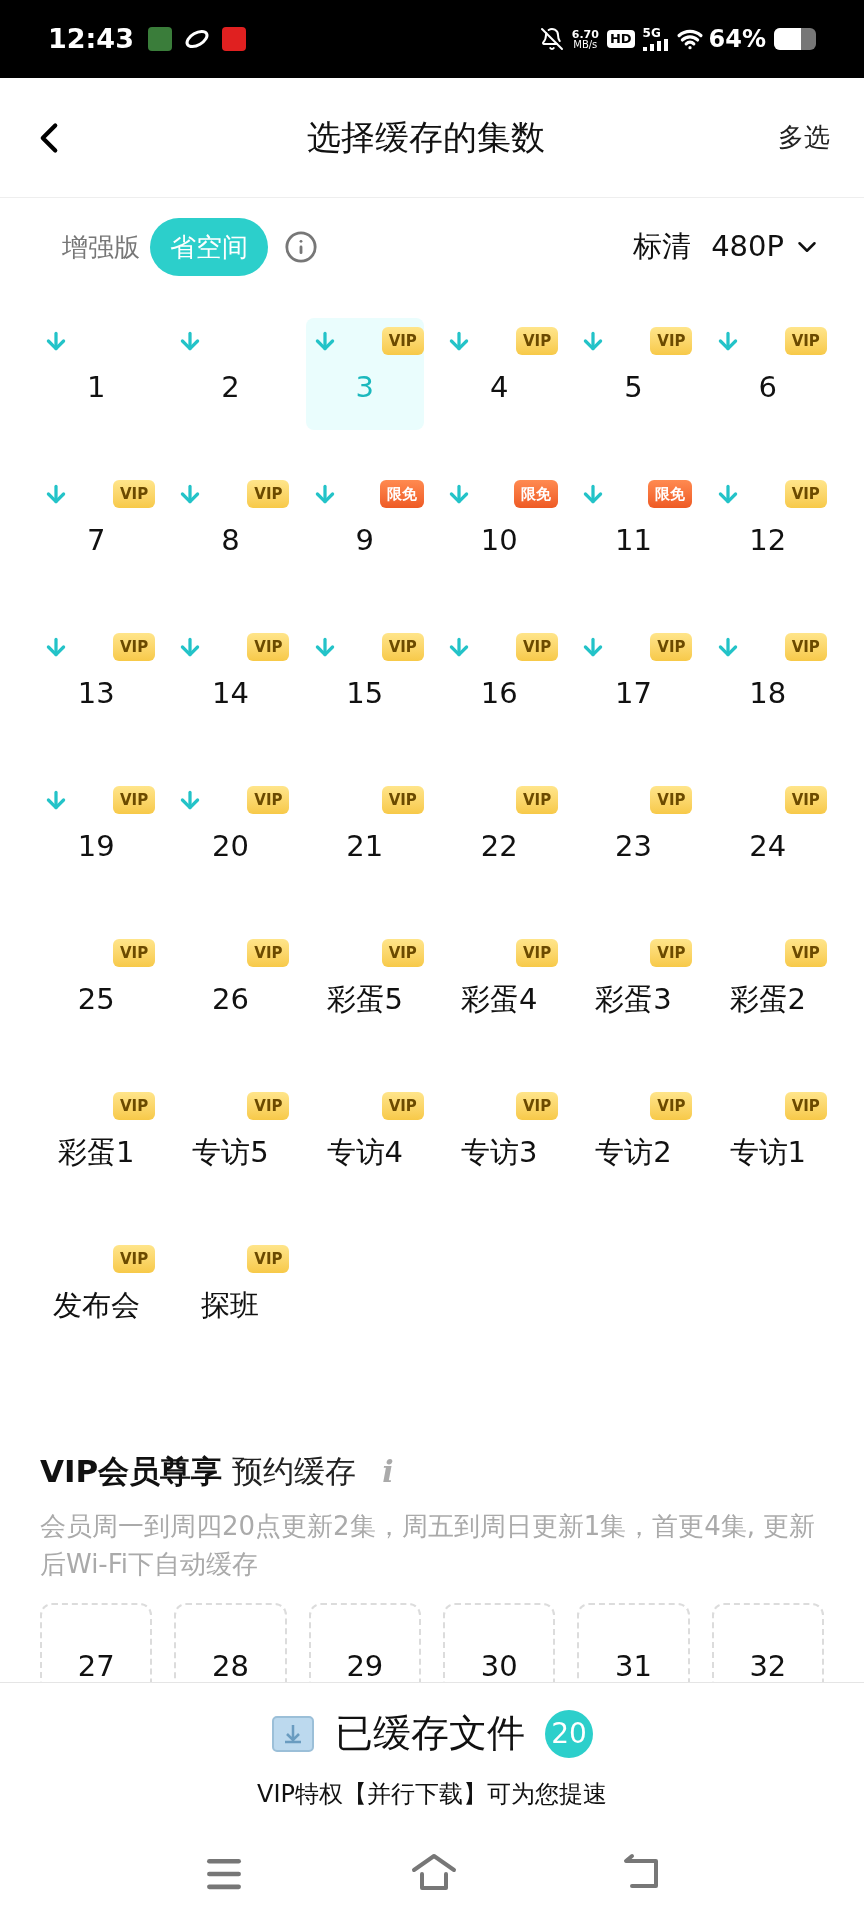 This screenshot has width=864, height=1920. What do you see at coordinates (293, 1733) in the screenshot?
I see `folder-download-icon` at bounding box center [293, 1733].